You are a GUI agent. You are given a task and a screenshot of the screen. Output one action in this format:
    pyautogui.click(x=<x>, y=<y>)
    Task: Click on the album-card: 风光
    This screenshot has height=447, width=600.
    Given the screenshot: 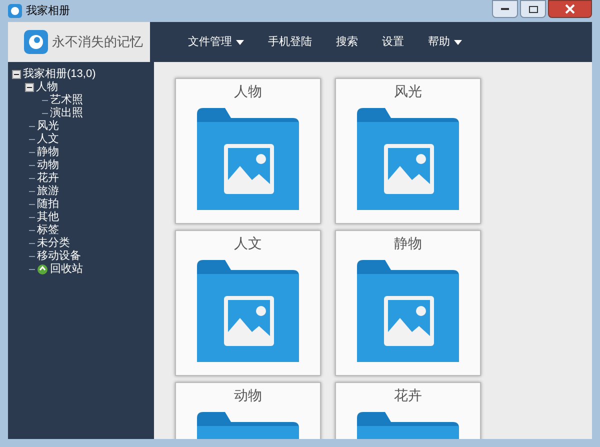 What is the action you would take?
    pyautogui.click(x=408, y=151)
    